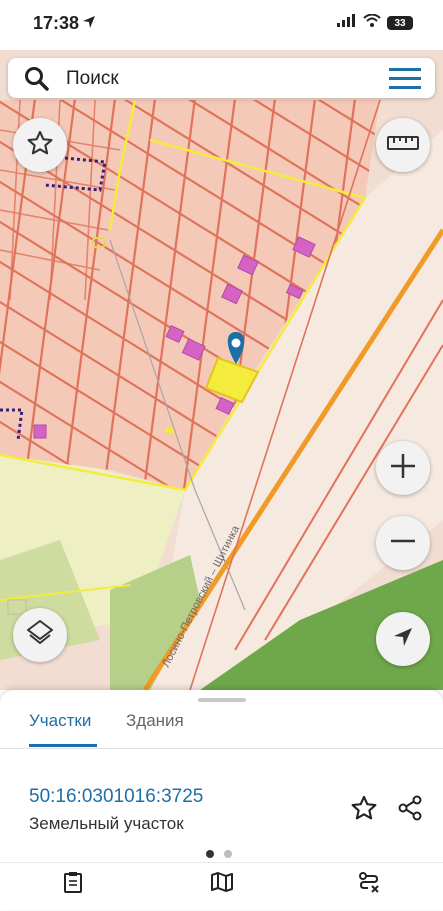  I want to click on ruler-button, so click(403, 145).